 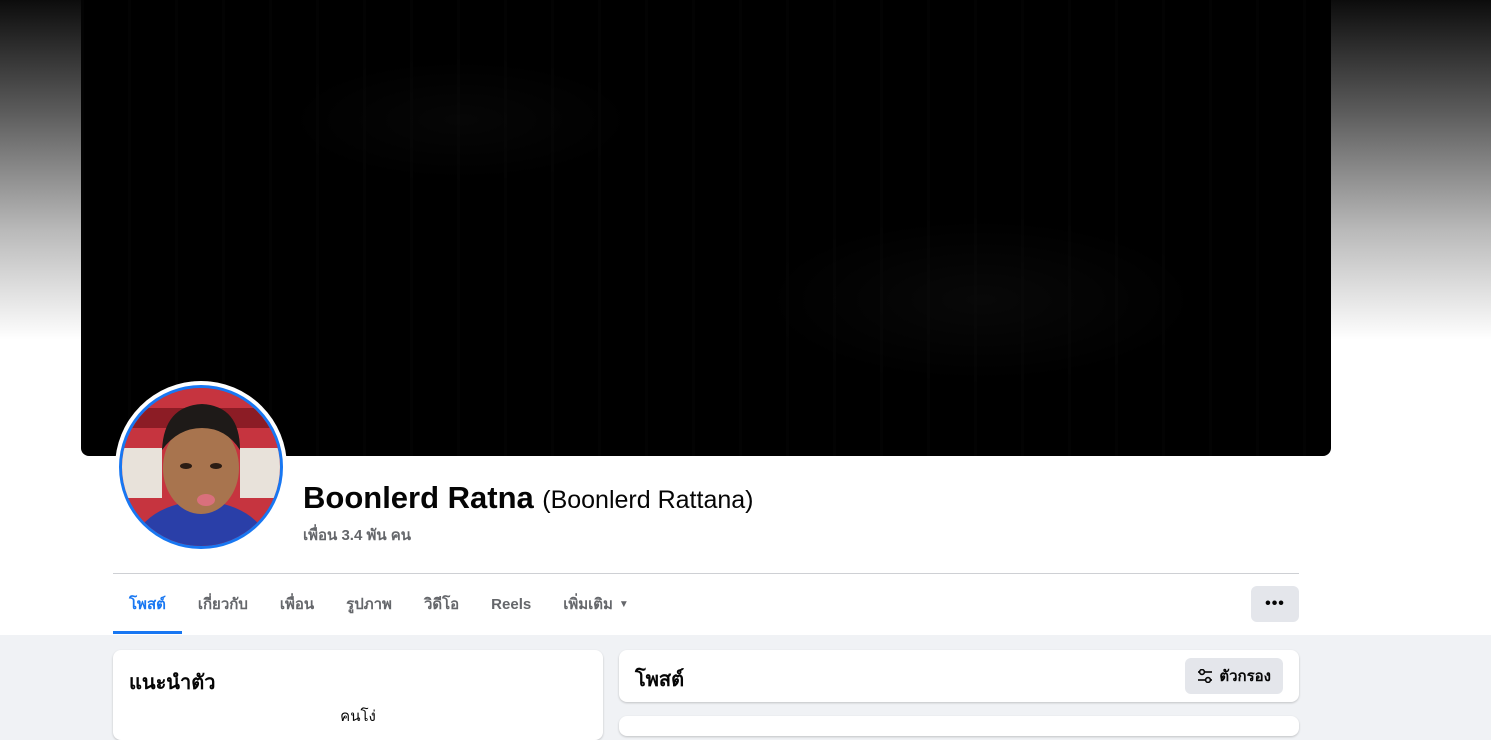 I want to click on ellipsis-icon: •••, so click(x=1275, y=603).